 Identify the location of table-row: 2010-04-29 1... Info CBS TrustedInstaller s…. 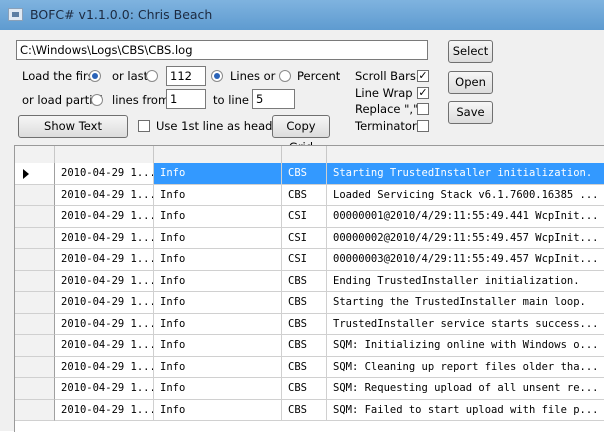
(309, 324).